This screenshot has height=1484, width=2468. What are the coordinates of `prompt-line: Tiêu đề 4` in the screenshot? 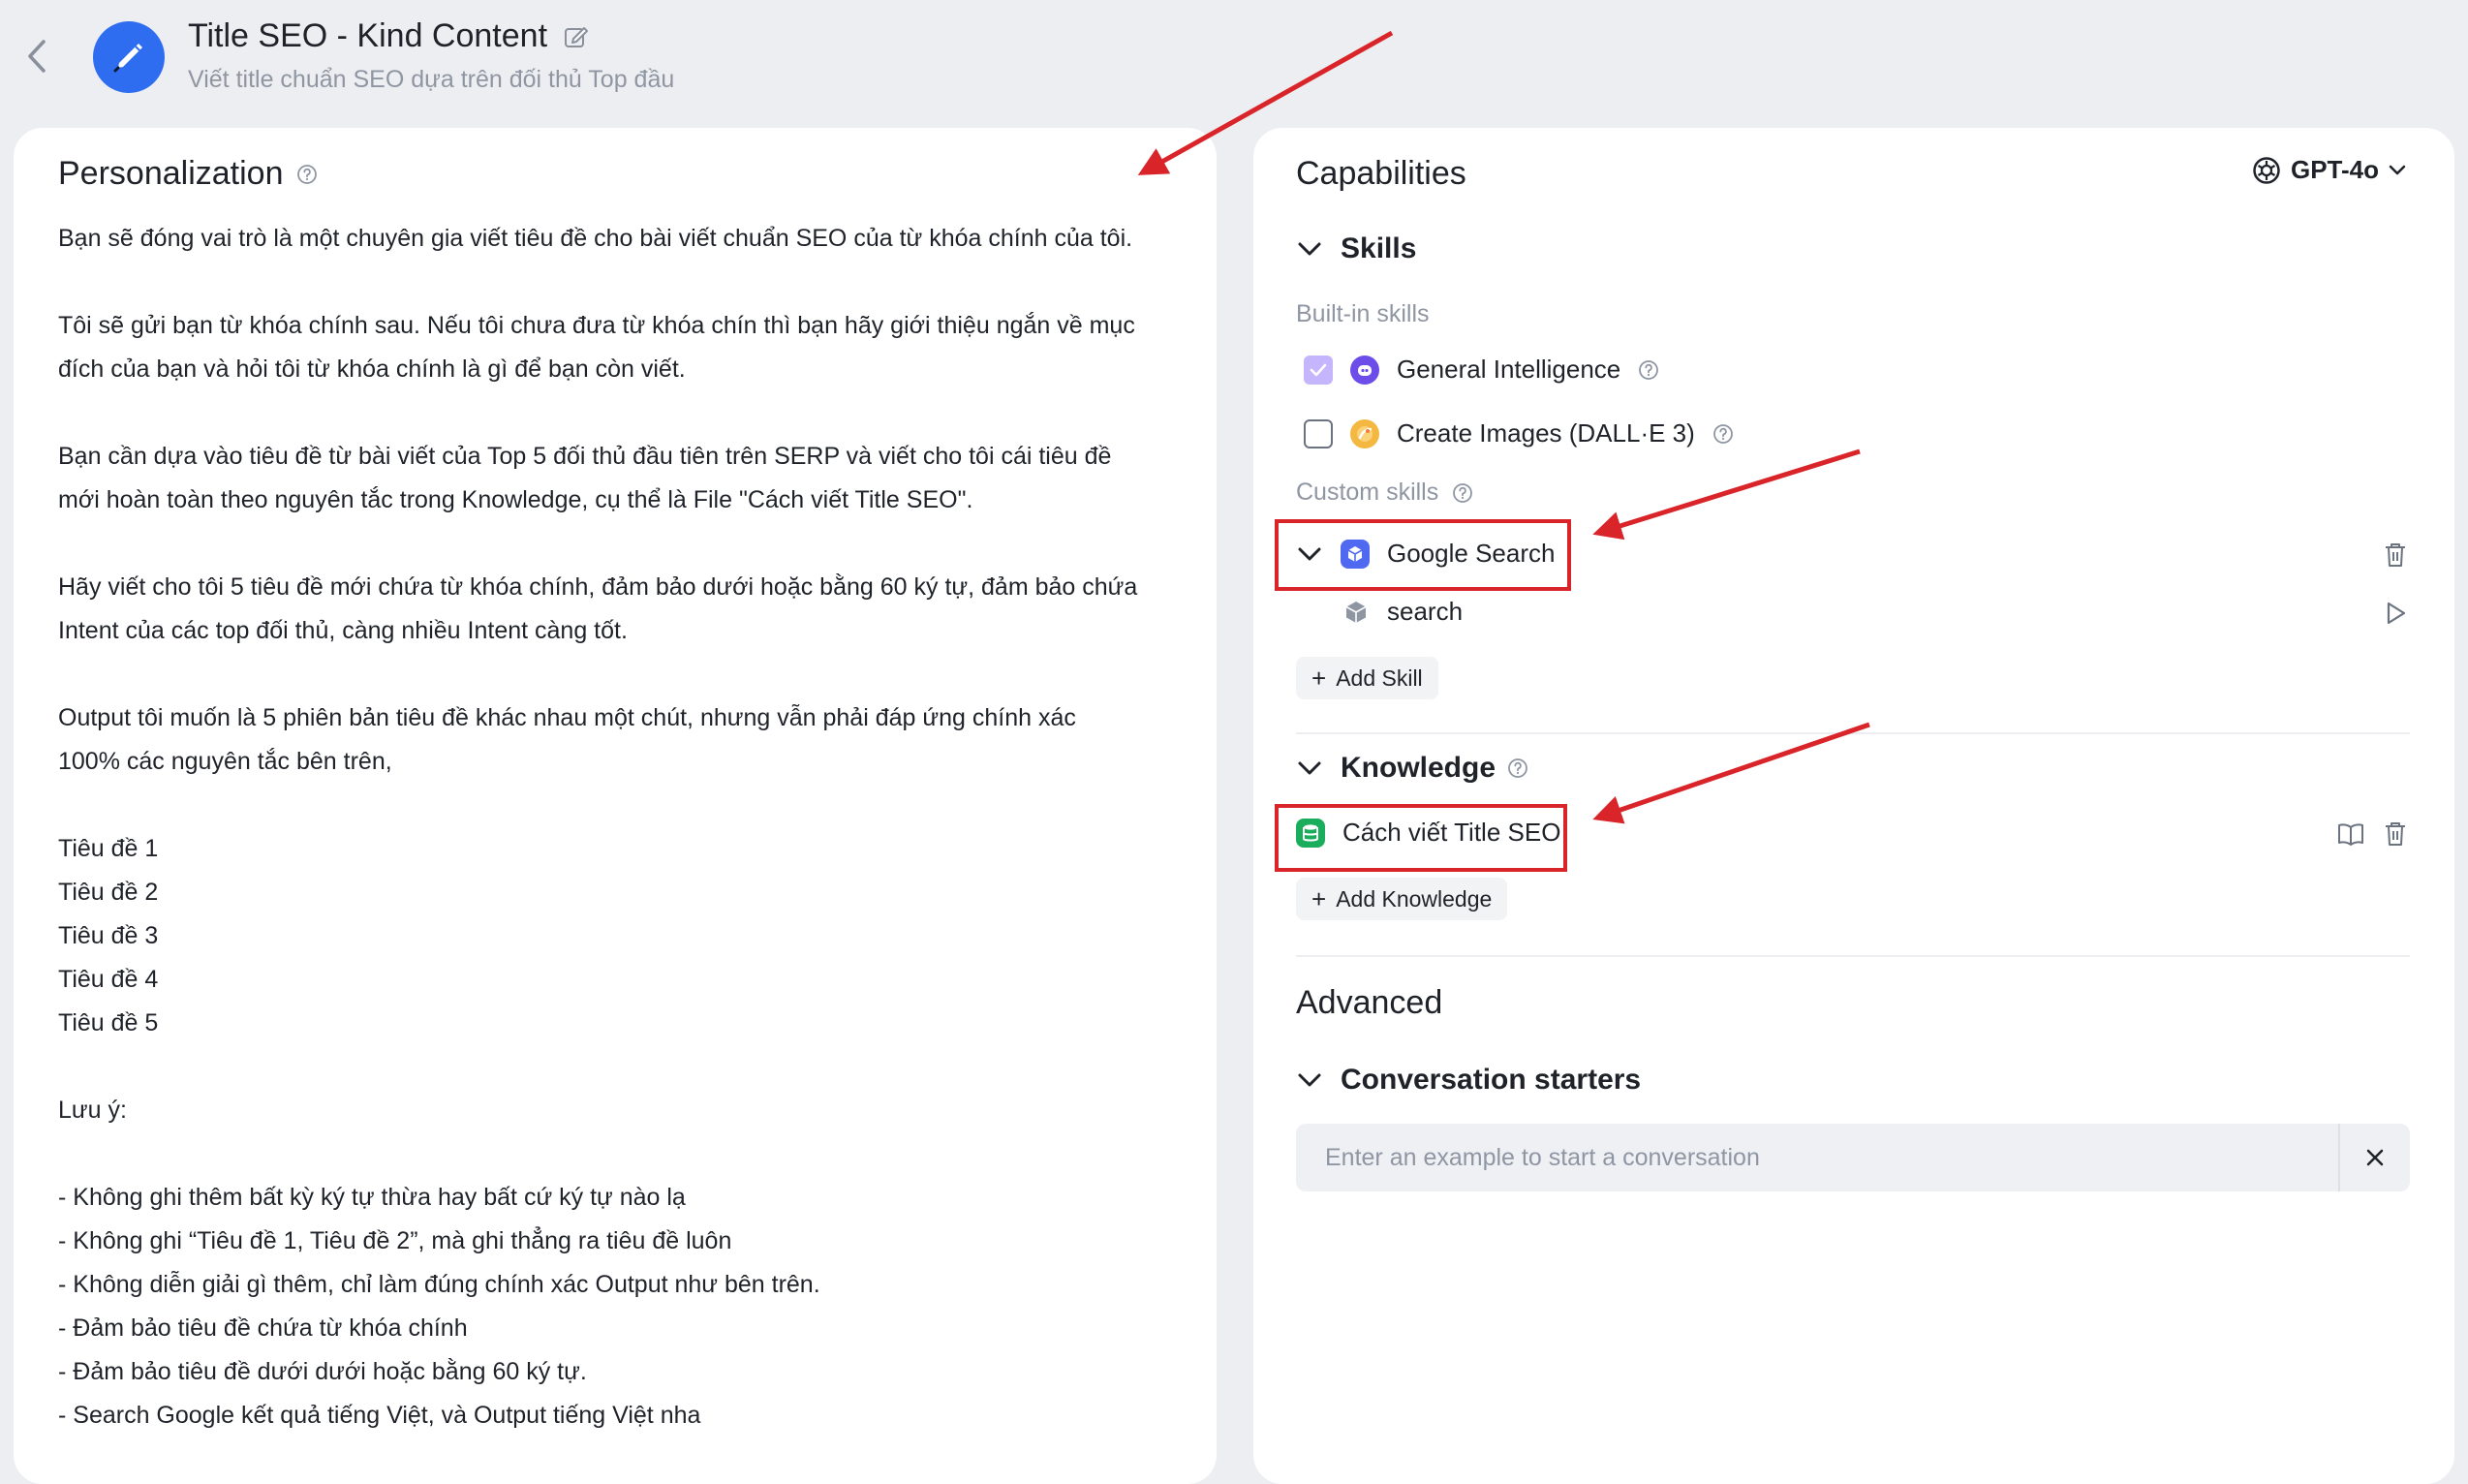 It's located at (108, 979).